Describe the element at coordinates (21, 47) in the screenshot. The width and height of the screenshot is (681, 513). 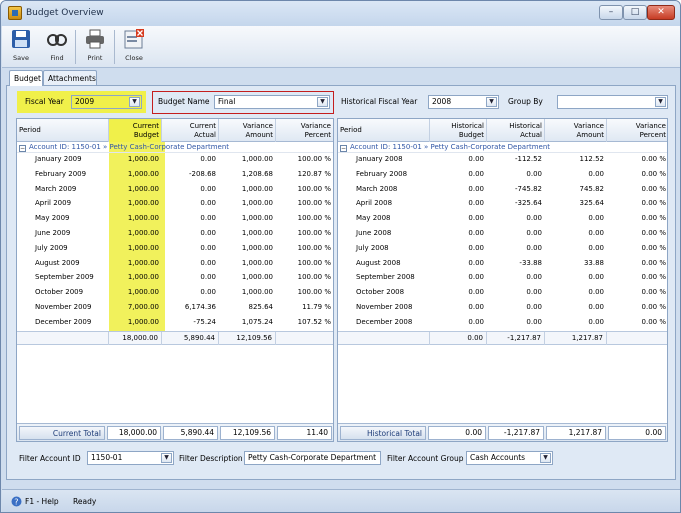
I see `save-button: Save` at that location.